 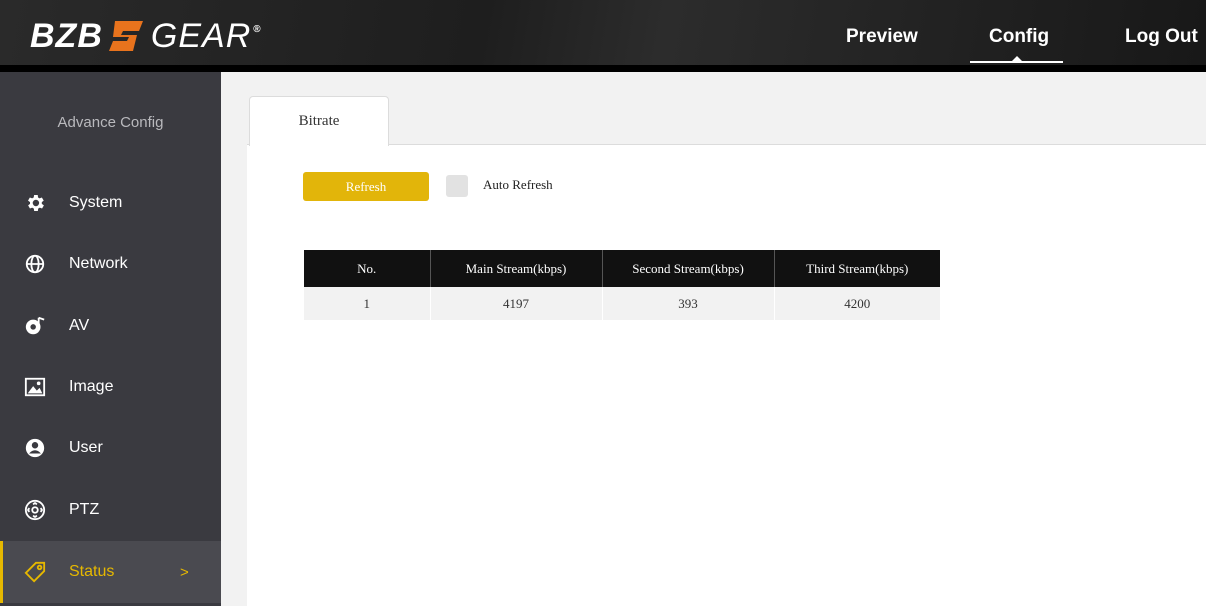 What do you see at coordinates (857, 303) in the screenshot?
I see `cell-third-stream: 4200` at bounding box center [857, 303].